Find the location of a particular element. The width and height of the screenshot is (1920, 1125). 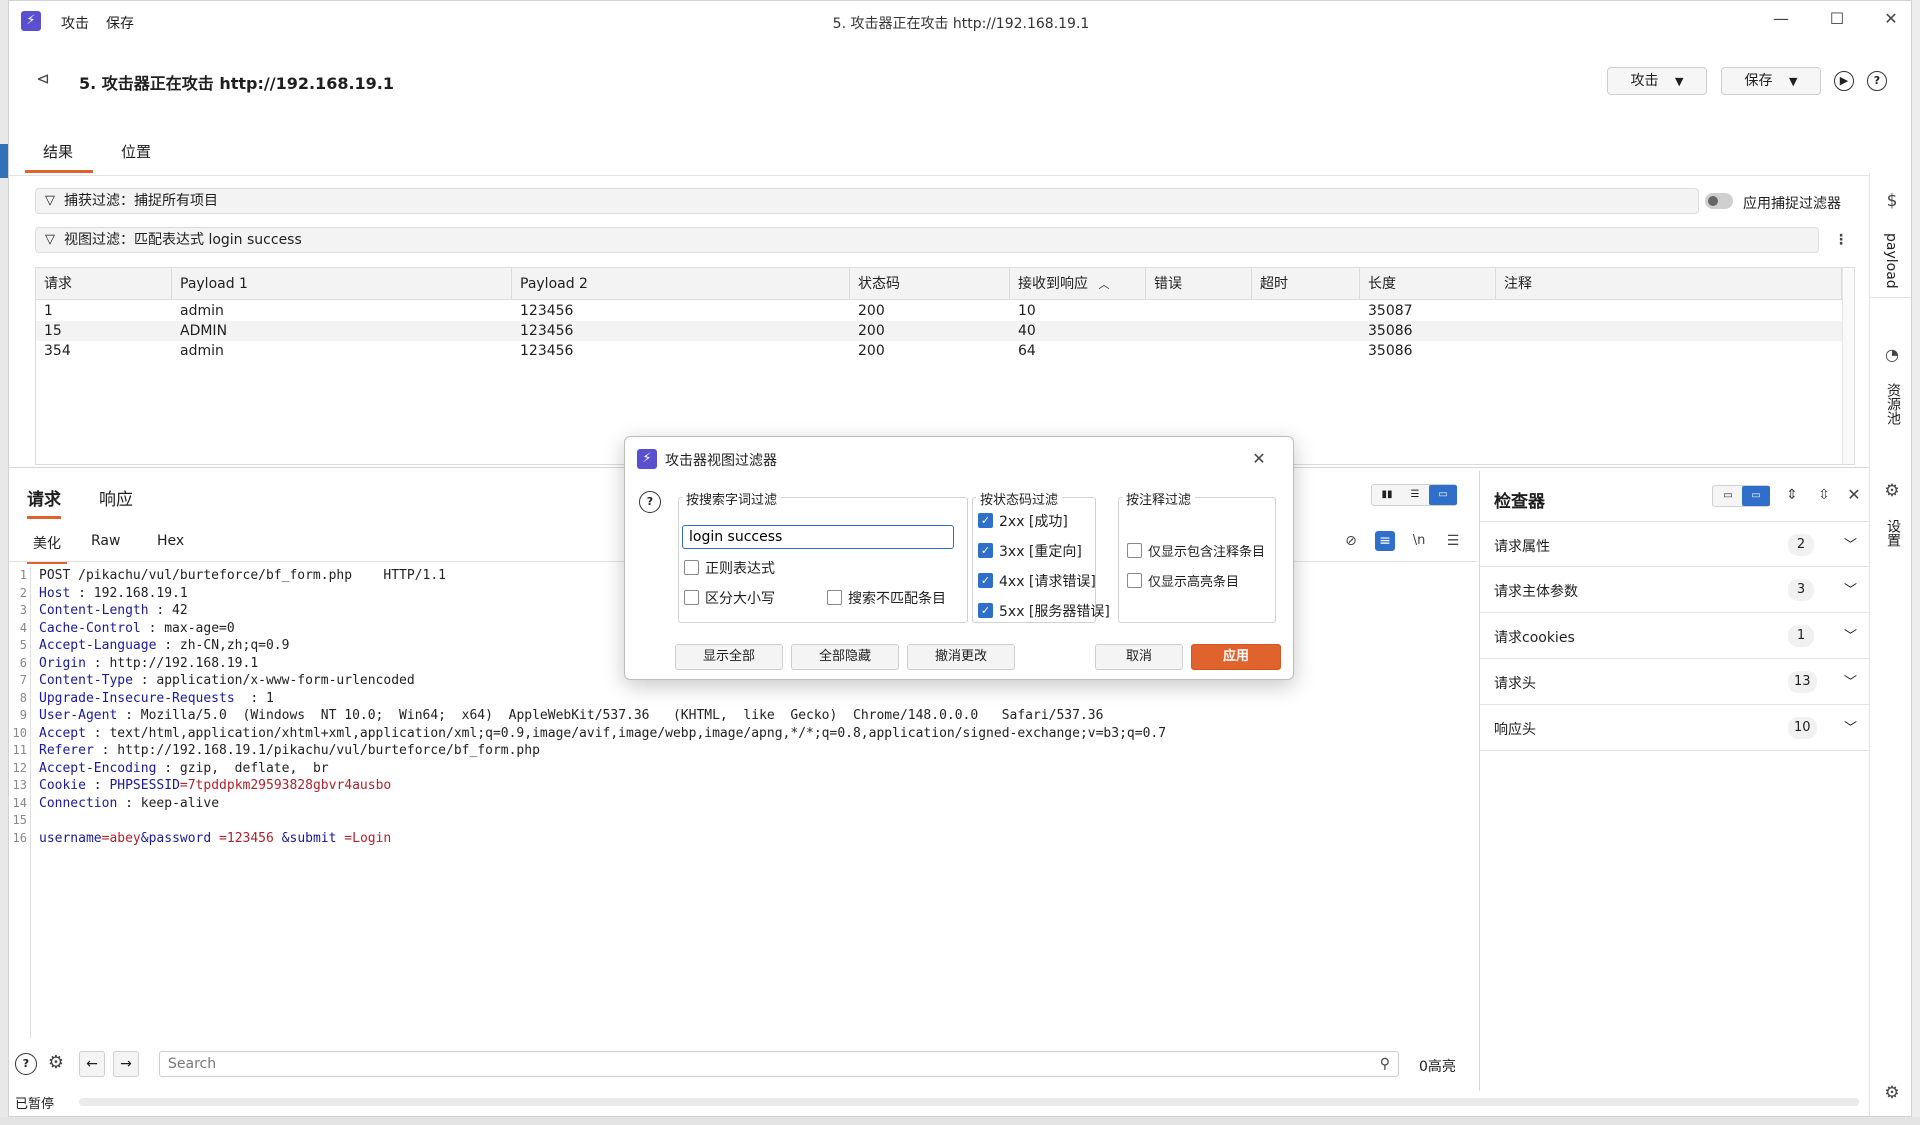

search-input: Search ⚲ is located at coordinates (779, 1064).